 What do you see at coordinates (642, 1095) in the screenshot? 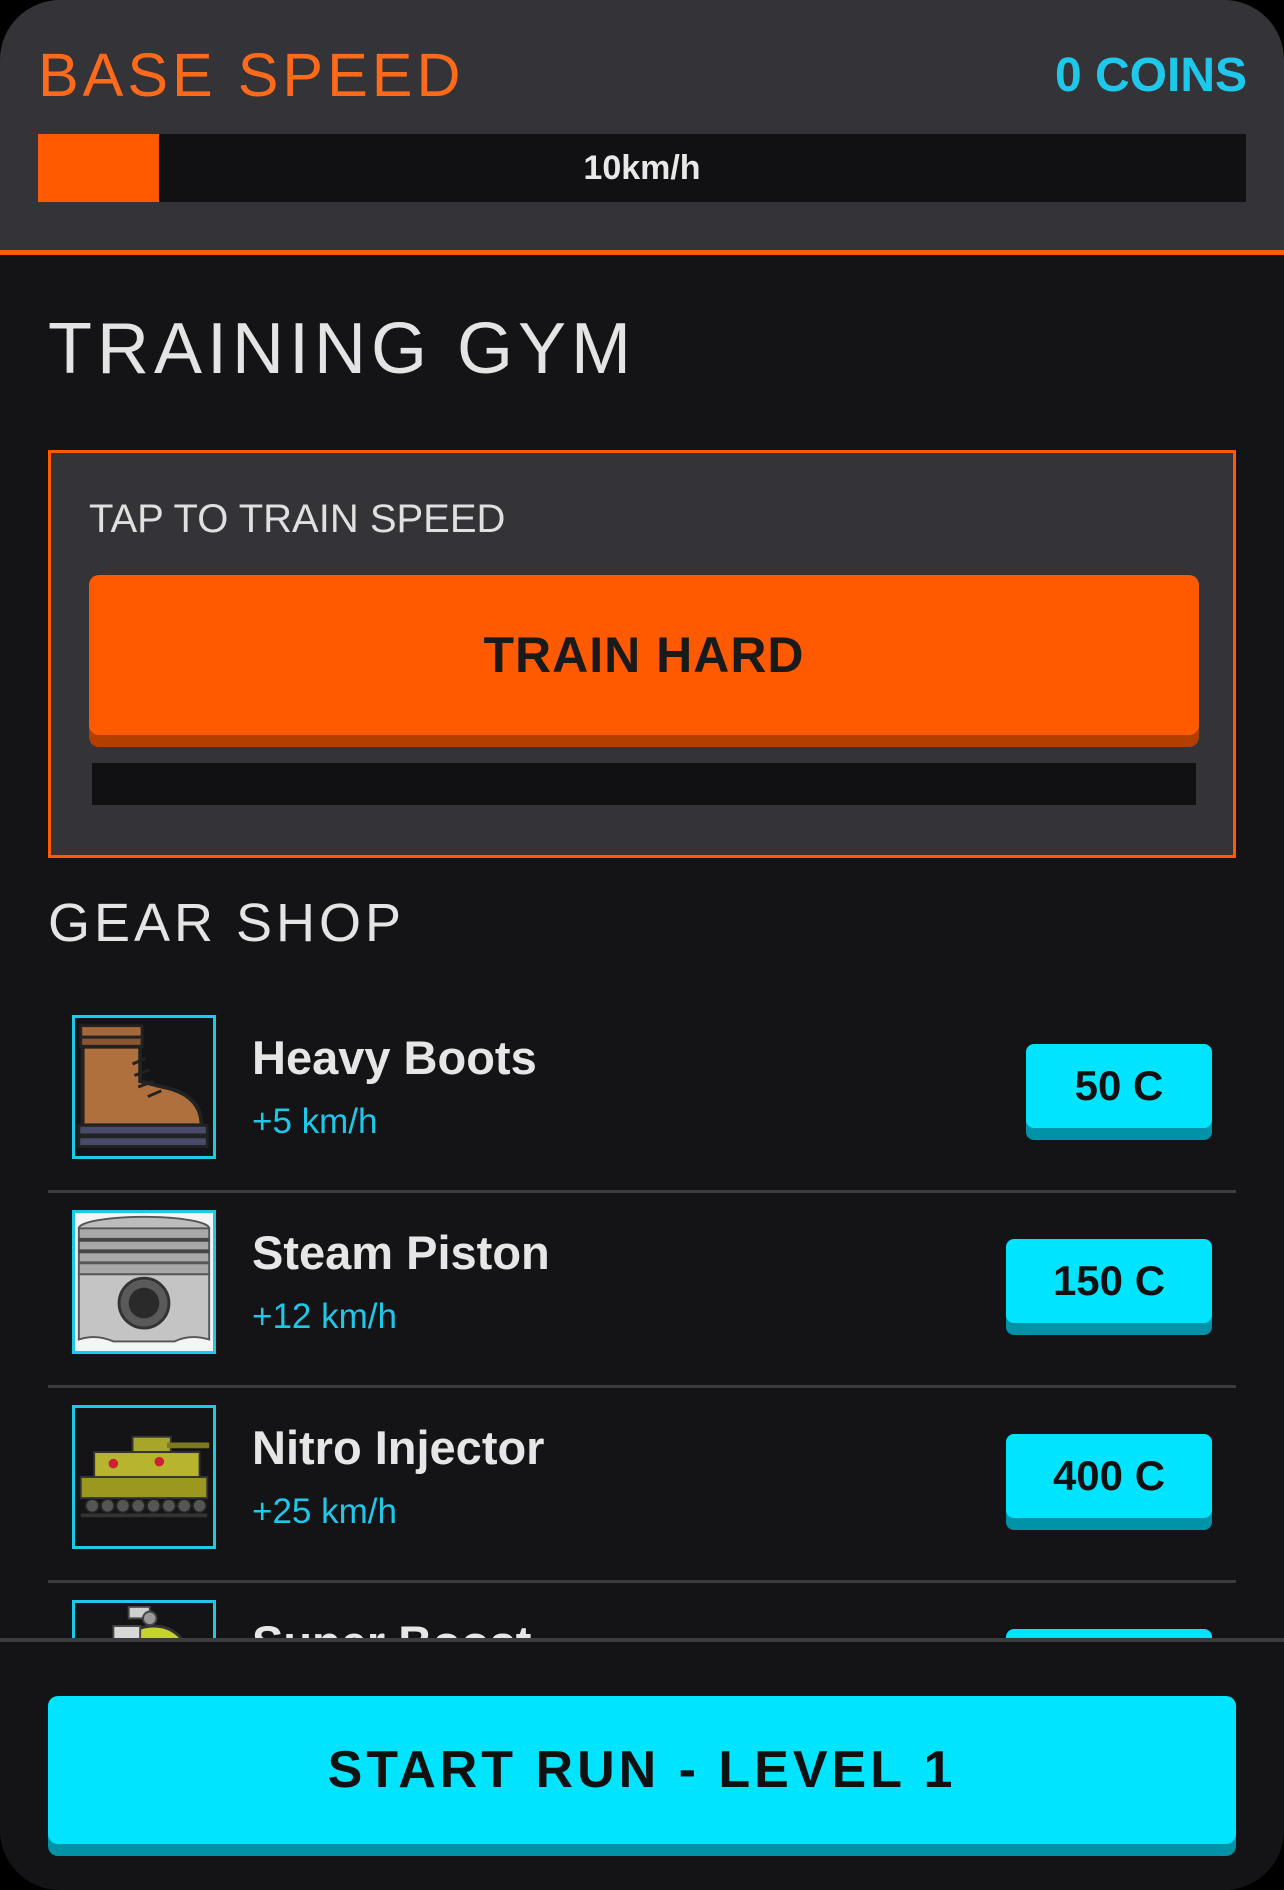
I see `shop-item-heavy-boots: Heavy Boots +5 km/h 50 C` at bounding box center [642, 1095].